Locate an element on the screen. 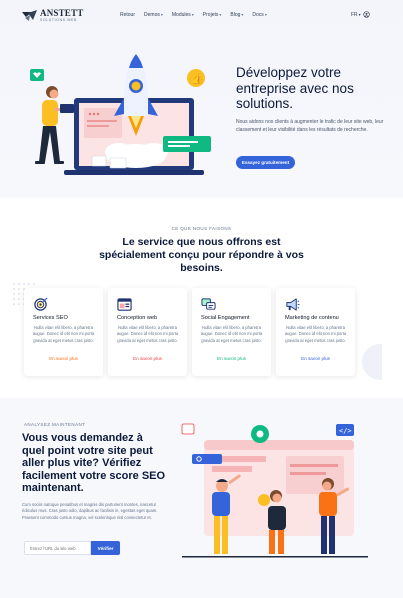 This screenshot has height=598, width=403. brand-name: ANSTETT is located at coordinates (62, 13).